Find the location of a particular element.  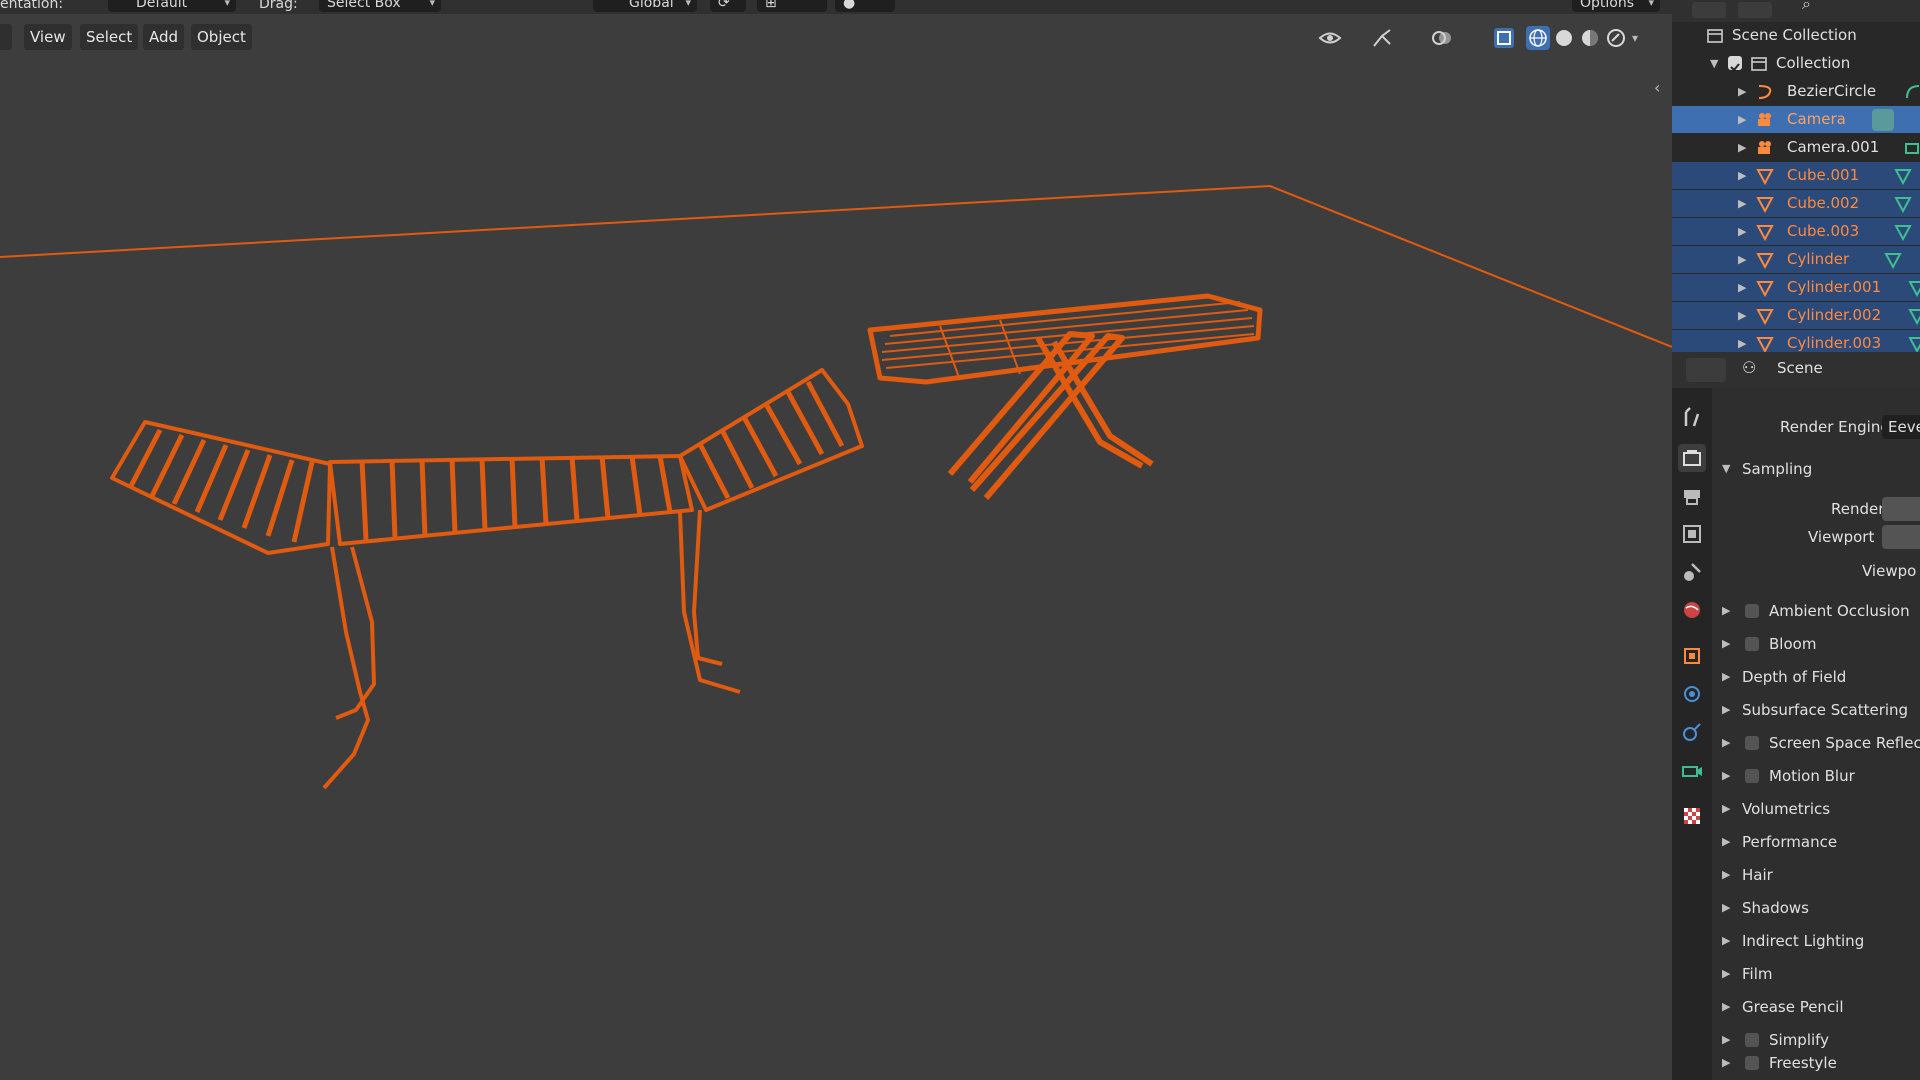

snap-toggle: ⊞ is located at coordinates (792, 6).